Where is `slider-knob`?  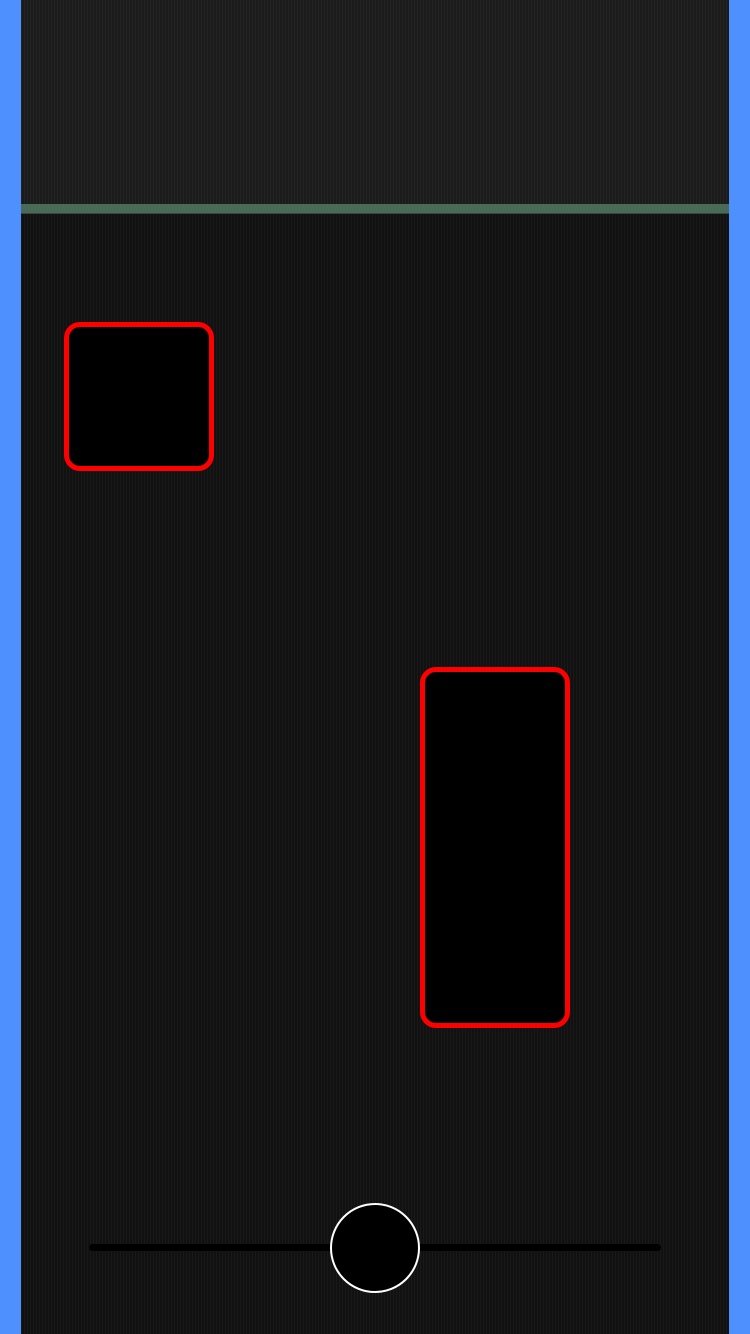 slider-knob is located at coordinates (375, 1248).